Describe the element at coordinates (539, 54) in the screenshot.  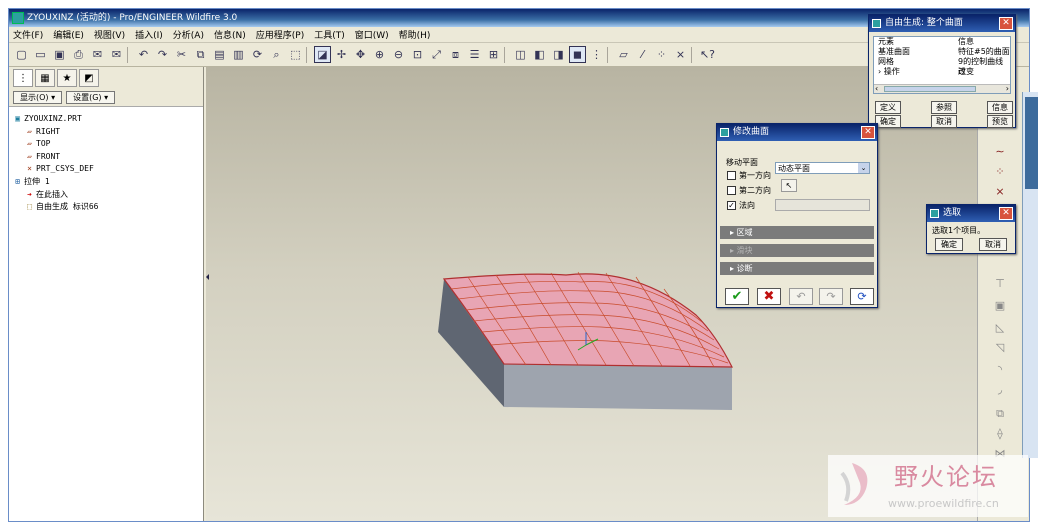
I see `hidden-line-icon: ◧` at that location.